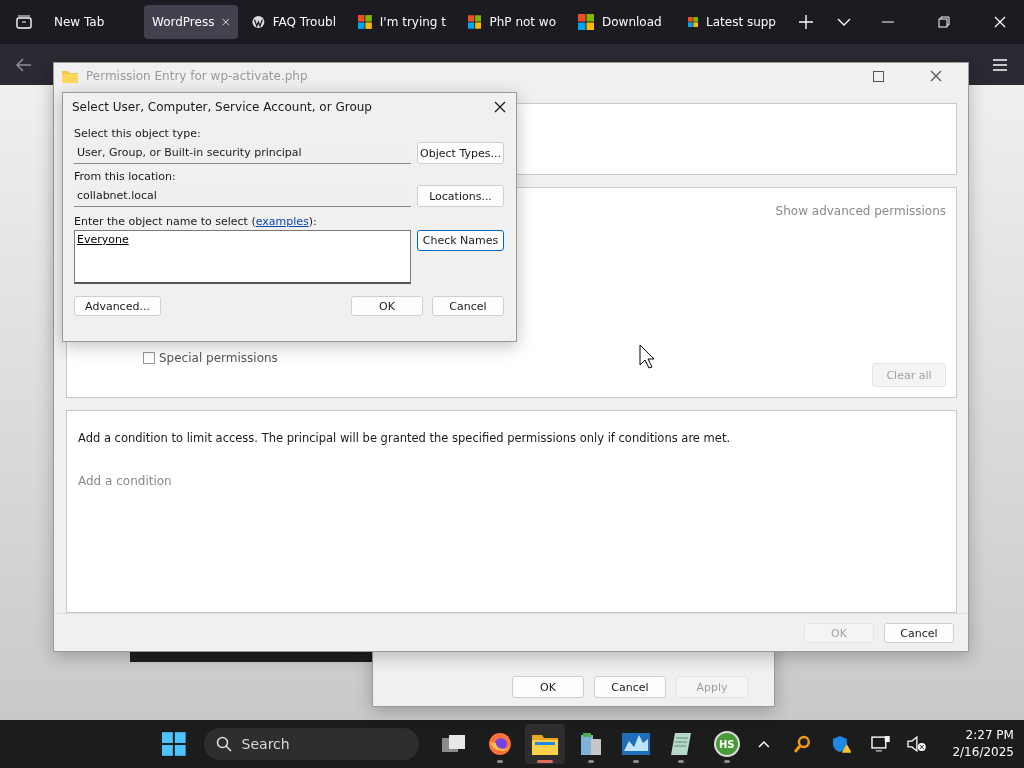 This screenshot has height=768, width=1024. Describe the element at coordinates (138, 133) in the screenshot. I see `field-label: Select this object type:` at that location.